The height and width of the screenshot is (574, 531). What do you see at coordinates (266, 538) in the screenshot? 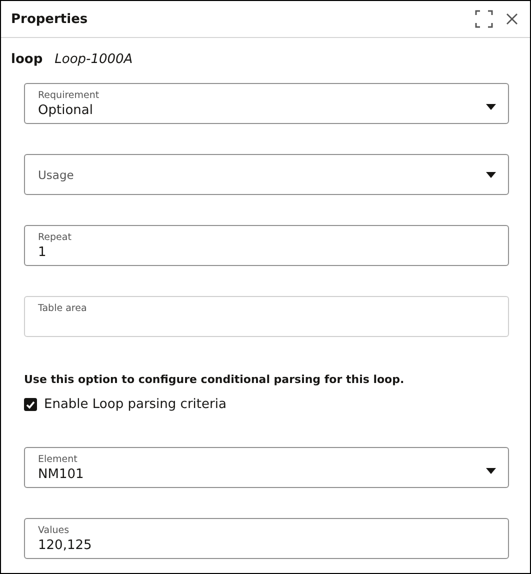
I see `input-field: Values 120,125` at bounding box center [266, 538].